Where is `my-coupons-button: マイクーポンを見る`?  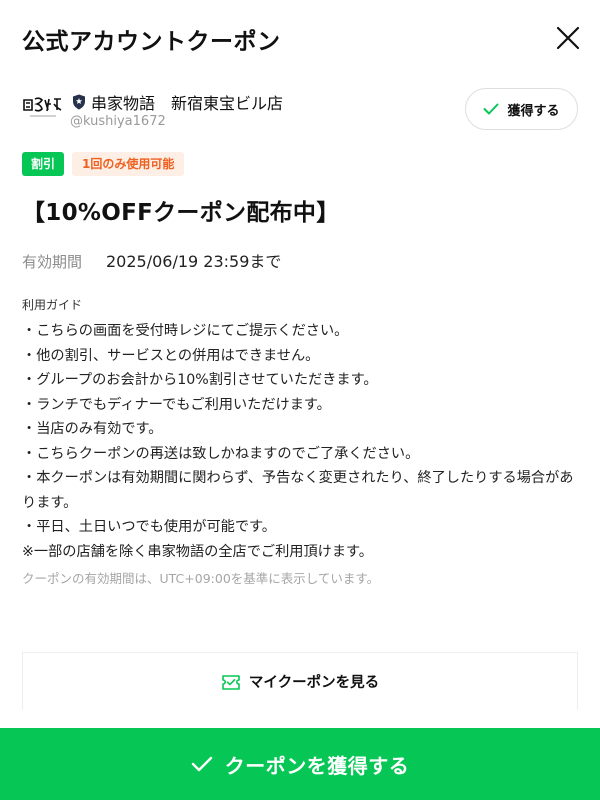
my-coupons-button: マイクーポンを見る is located at coordinates (300, 681).